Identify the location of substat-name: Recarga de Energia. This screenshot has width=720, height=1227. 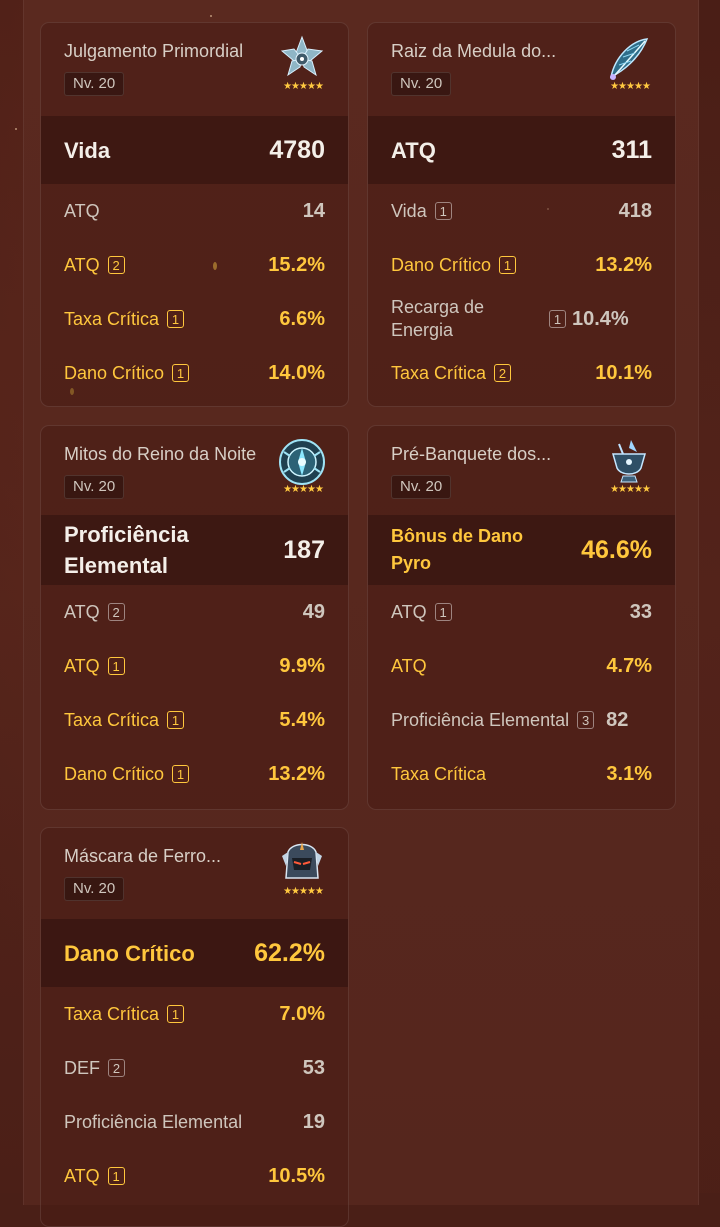
(438, 318).